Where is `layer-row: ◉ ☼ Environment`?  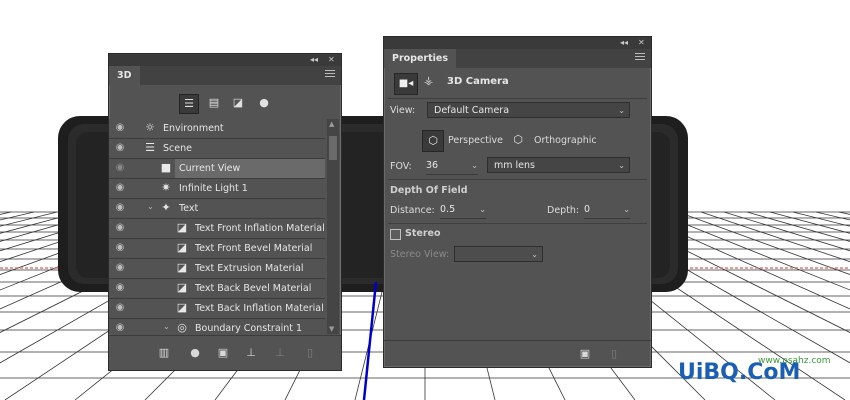
layer-row: ◉ ☼ Environment is located at coordinates (217, 129).